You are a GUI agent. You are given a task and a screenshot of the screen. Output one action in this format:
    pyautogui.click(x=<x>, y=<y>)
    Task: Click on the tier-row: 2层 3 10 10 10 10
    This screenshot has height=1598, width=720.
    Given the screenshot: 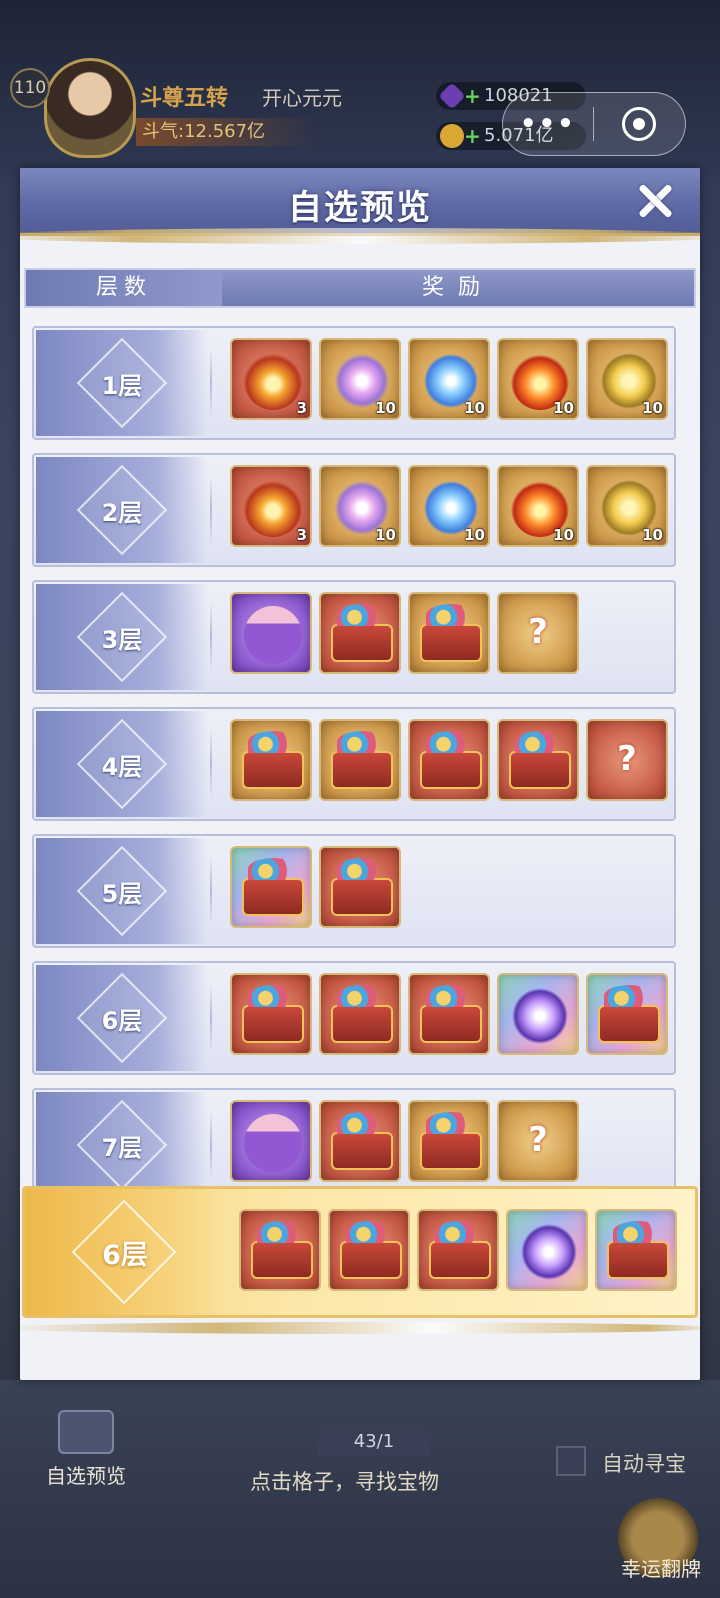 What is the action you would take?
    pyautogui.click(x=354, y=510)
    